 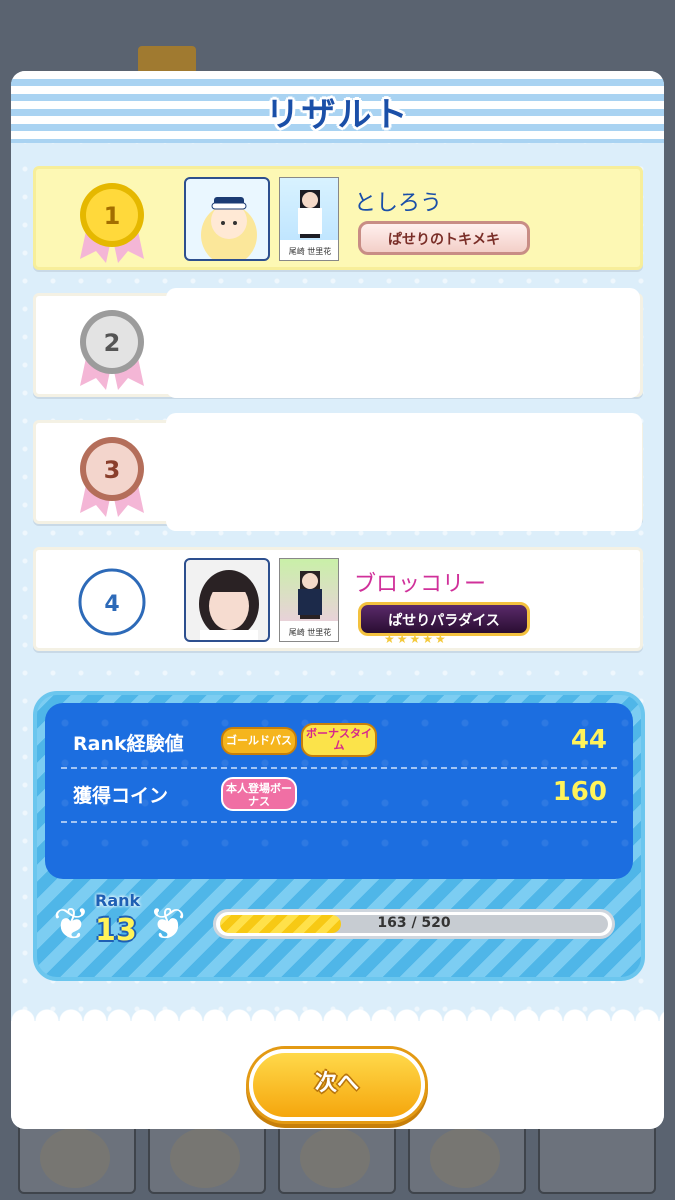 I want to click on background-icon, so click(x=167, y=60).